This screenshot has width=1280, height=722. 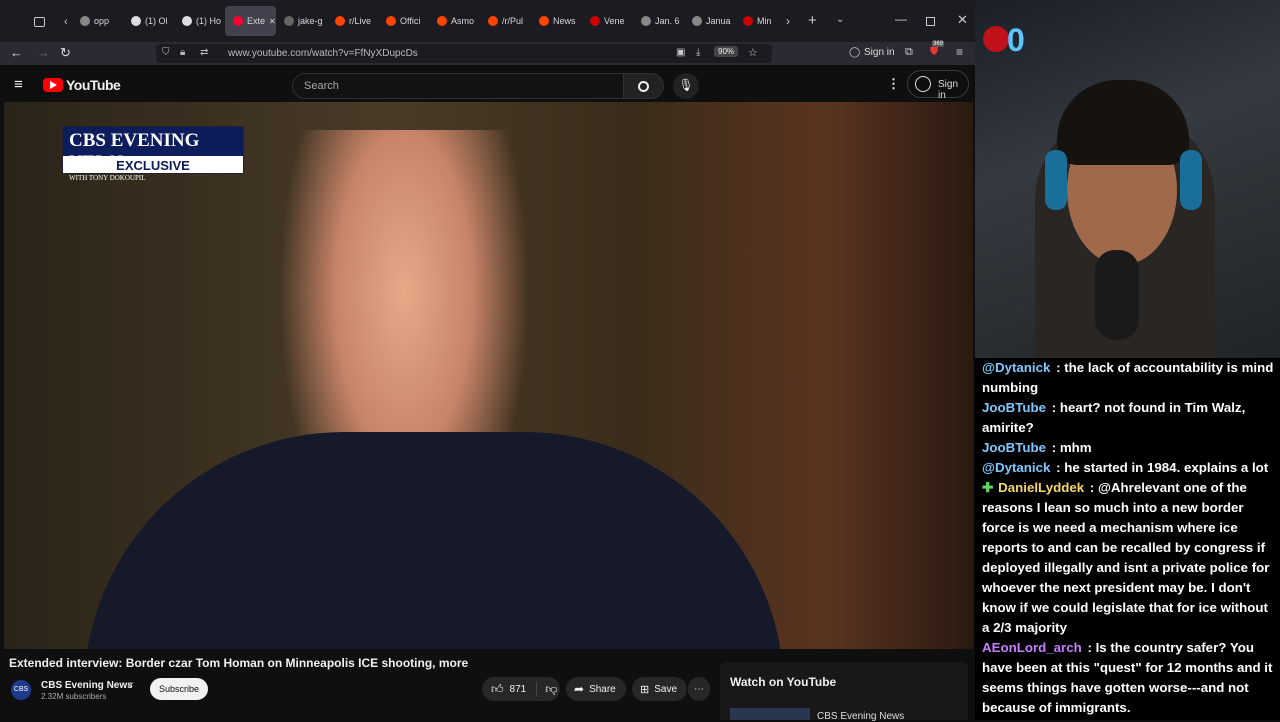 I want to click on maximize-icon, so click(x=930, y=21).